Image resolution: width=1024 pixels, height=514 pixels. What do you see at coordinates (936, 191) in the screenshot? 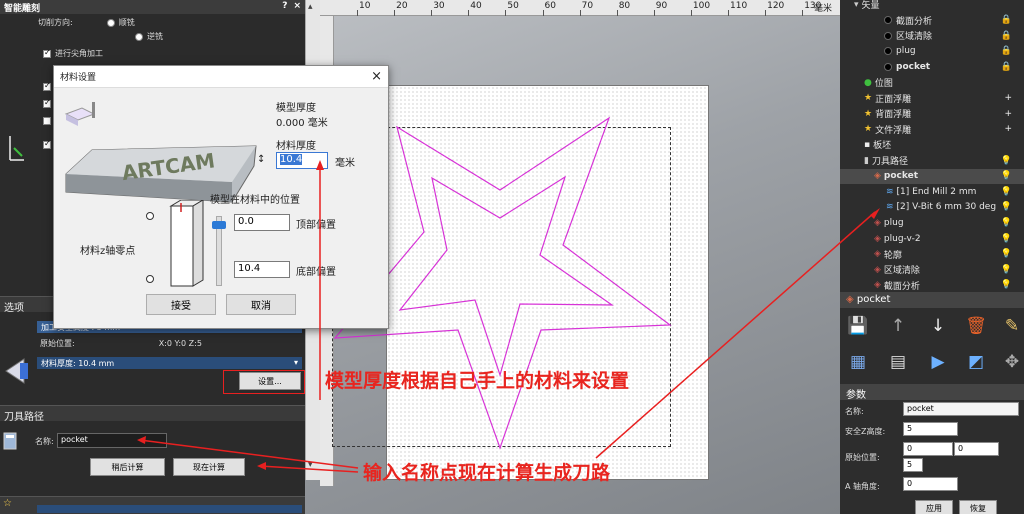
I see `tree-item-label: [1] End Mill 2 mm` at bounding box center [936, 191].